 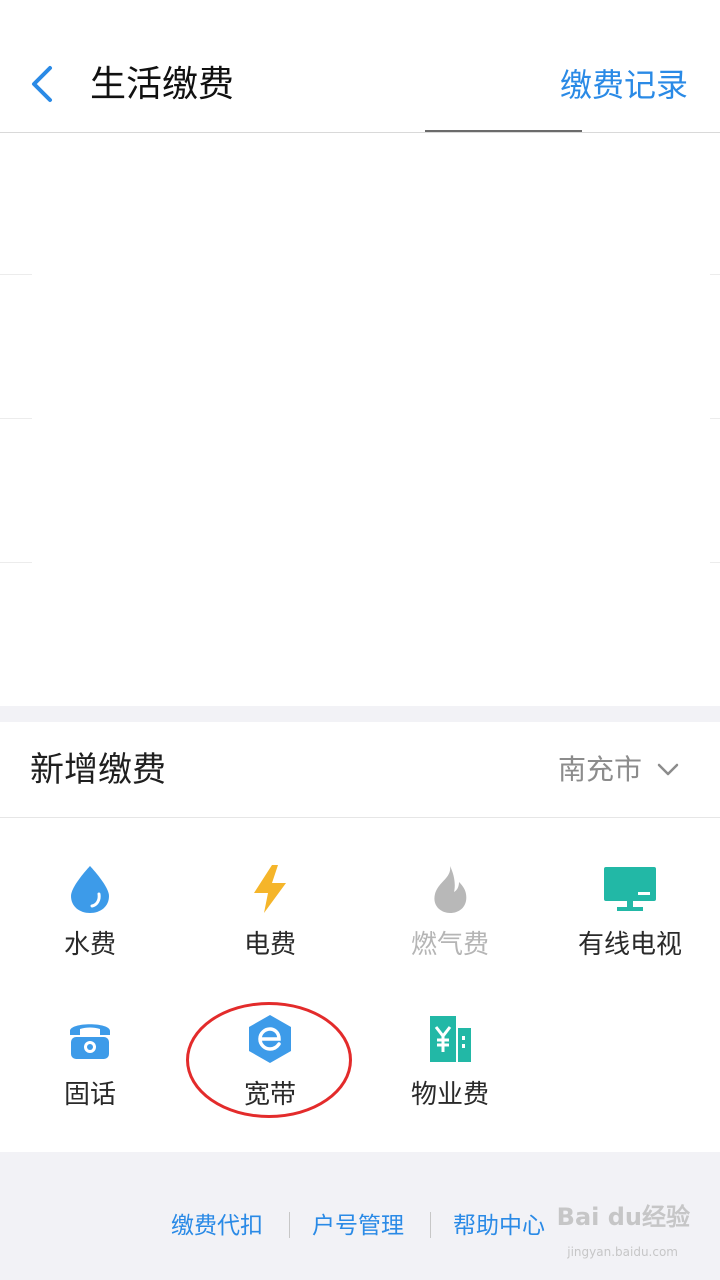 What do you see at coordinates (624, 85) in the screenshot?
I see `payment-records-link: 缴费记录` at bounding box center [624, 85].